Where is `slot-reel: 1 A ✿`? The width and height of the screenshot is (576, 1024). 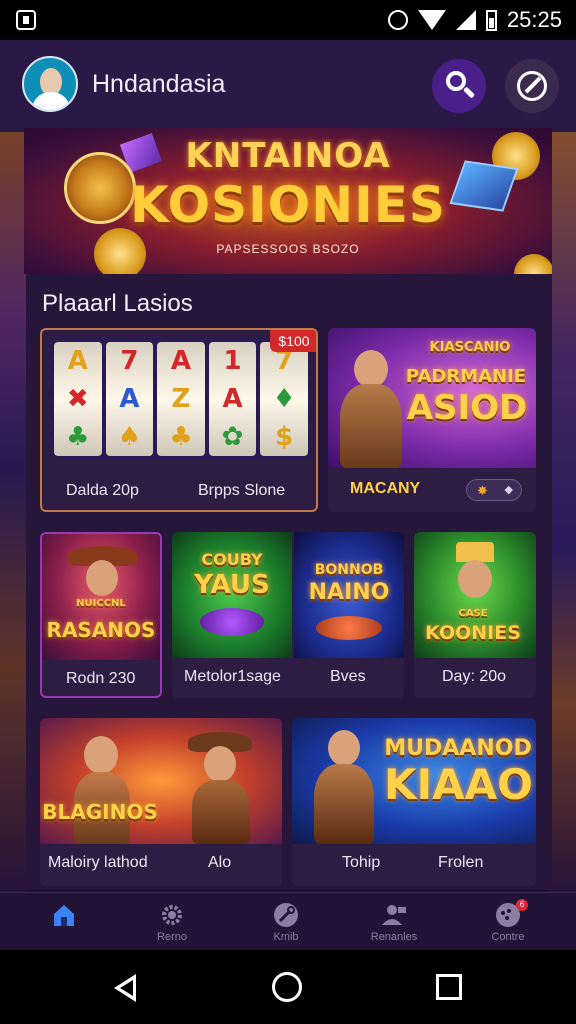
slot-reel: 1 A ✿ is located at coordinates (232, 399).